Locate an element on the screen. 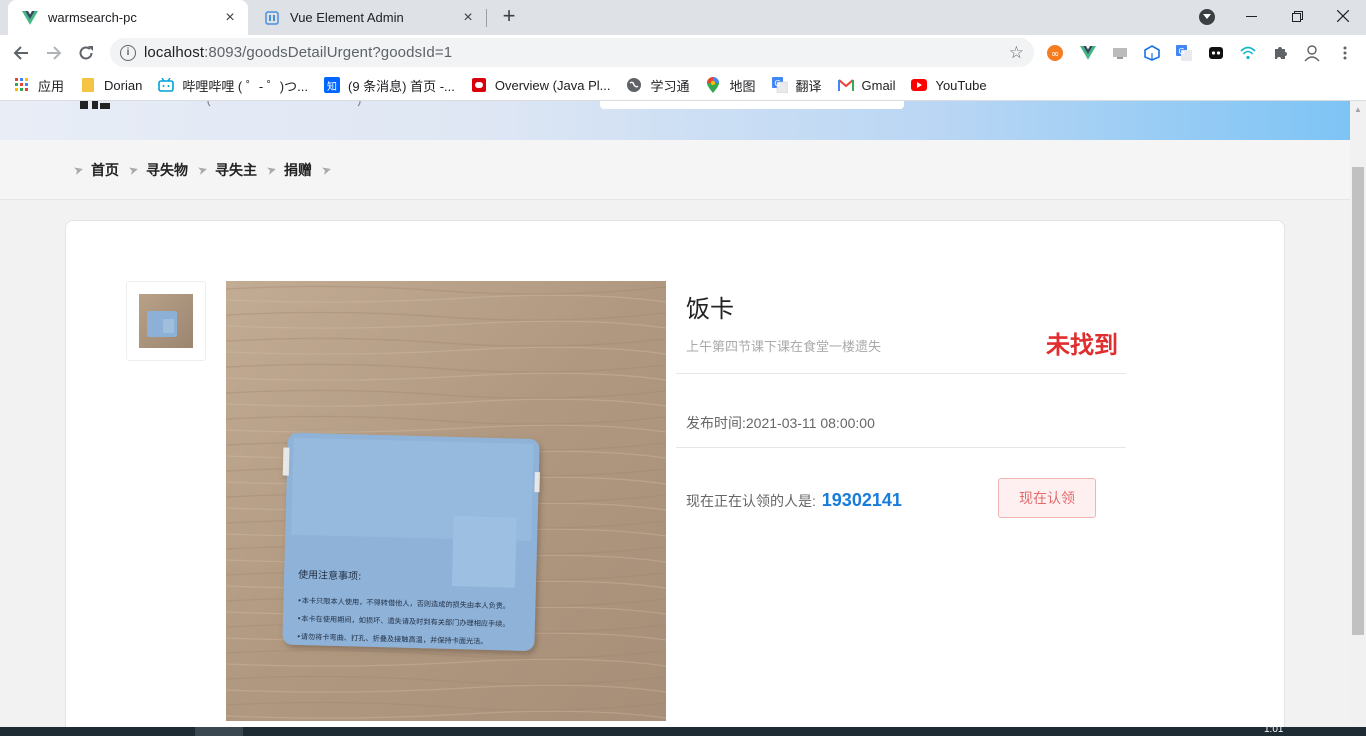  thumbnail-image is located at coordinates (166, 321).